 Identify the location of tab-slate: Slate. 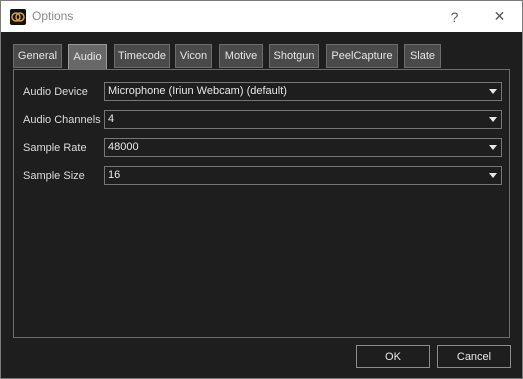
(422, 56).